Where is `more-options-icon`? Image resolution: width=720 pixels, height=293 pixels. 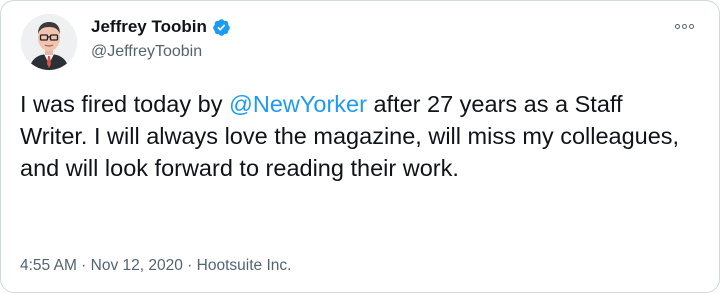 more-options-icon is located at coordinates (687, 26).